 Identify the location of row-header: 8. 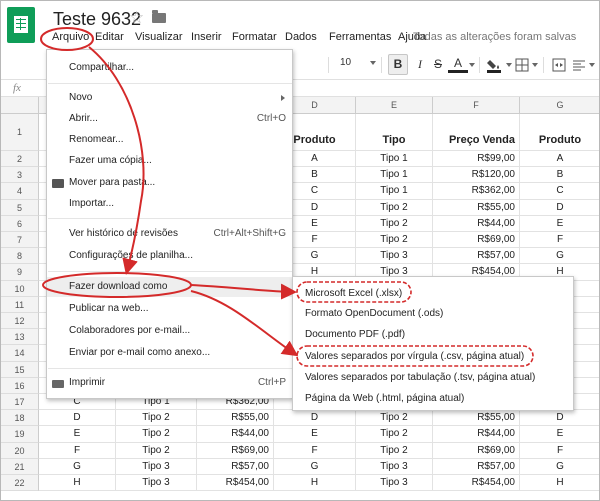
(20, 256).